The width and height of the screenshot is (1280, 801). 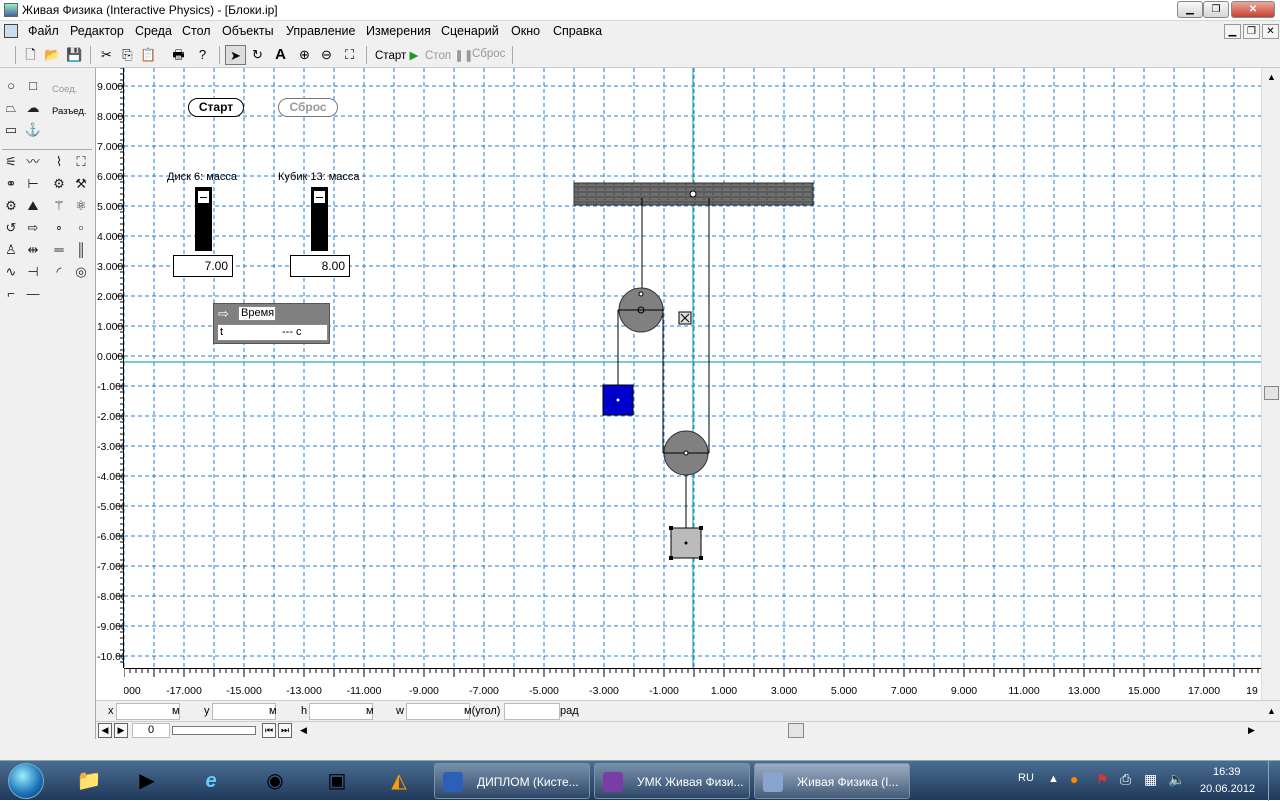 What do you see at coordinates (59, 184) in the screenshot?
I see `actuator-icon: ⚙` at bounding box center [59, 184].